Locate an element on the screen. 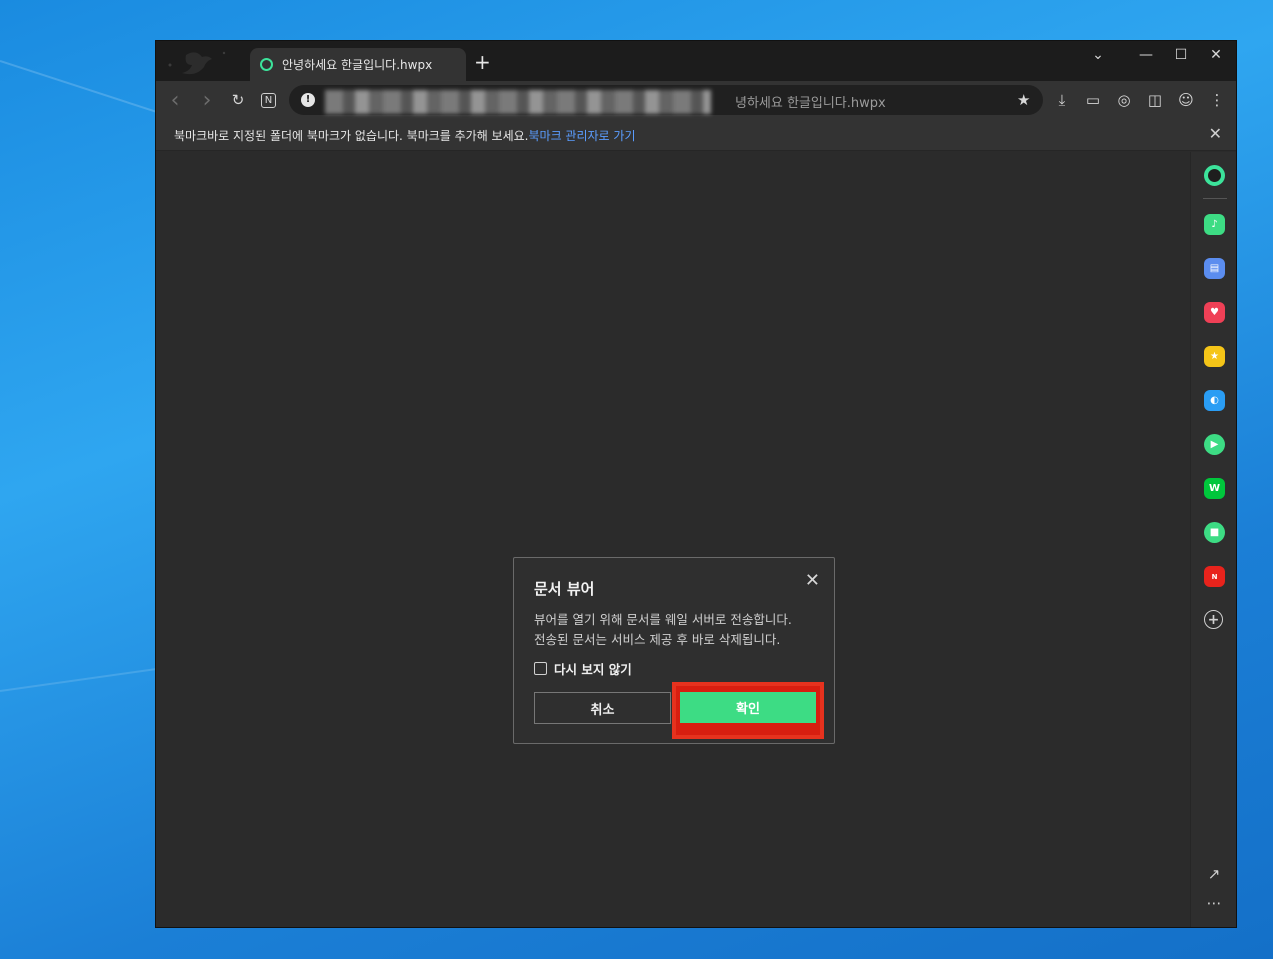 This screenshot has width=1273, height=959. more-icon: ⋯ is located at coordinates (1214, 903).